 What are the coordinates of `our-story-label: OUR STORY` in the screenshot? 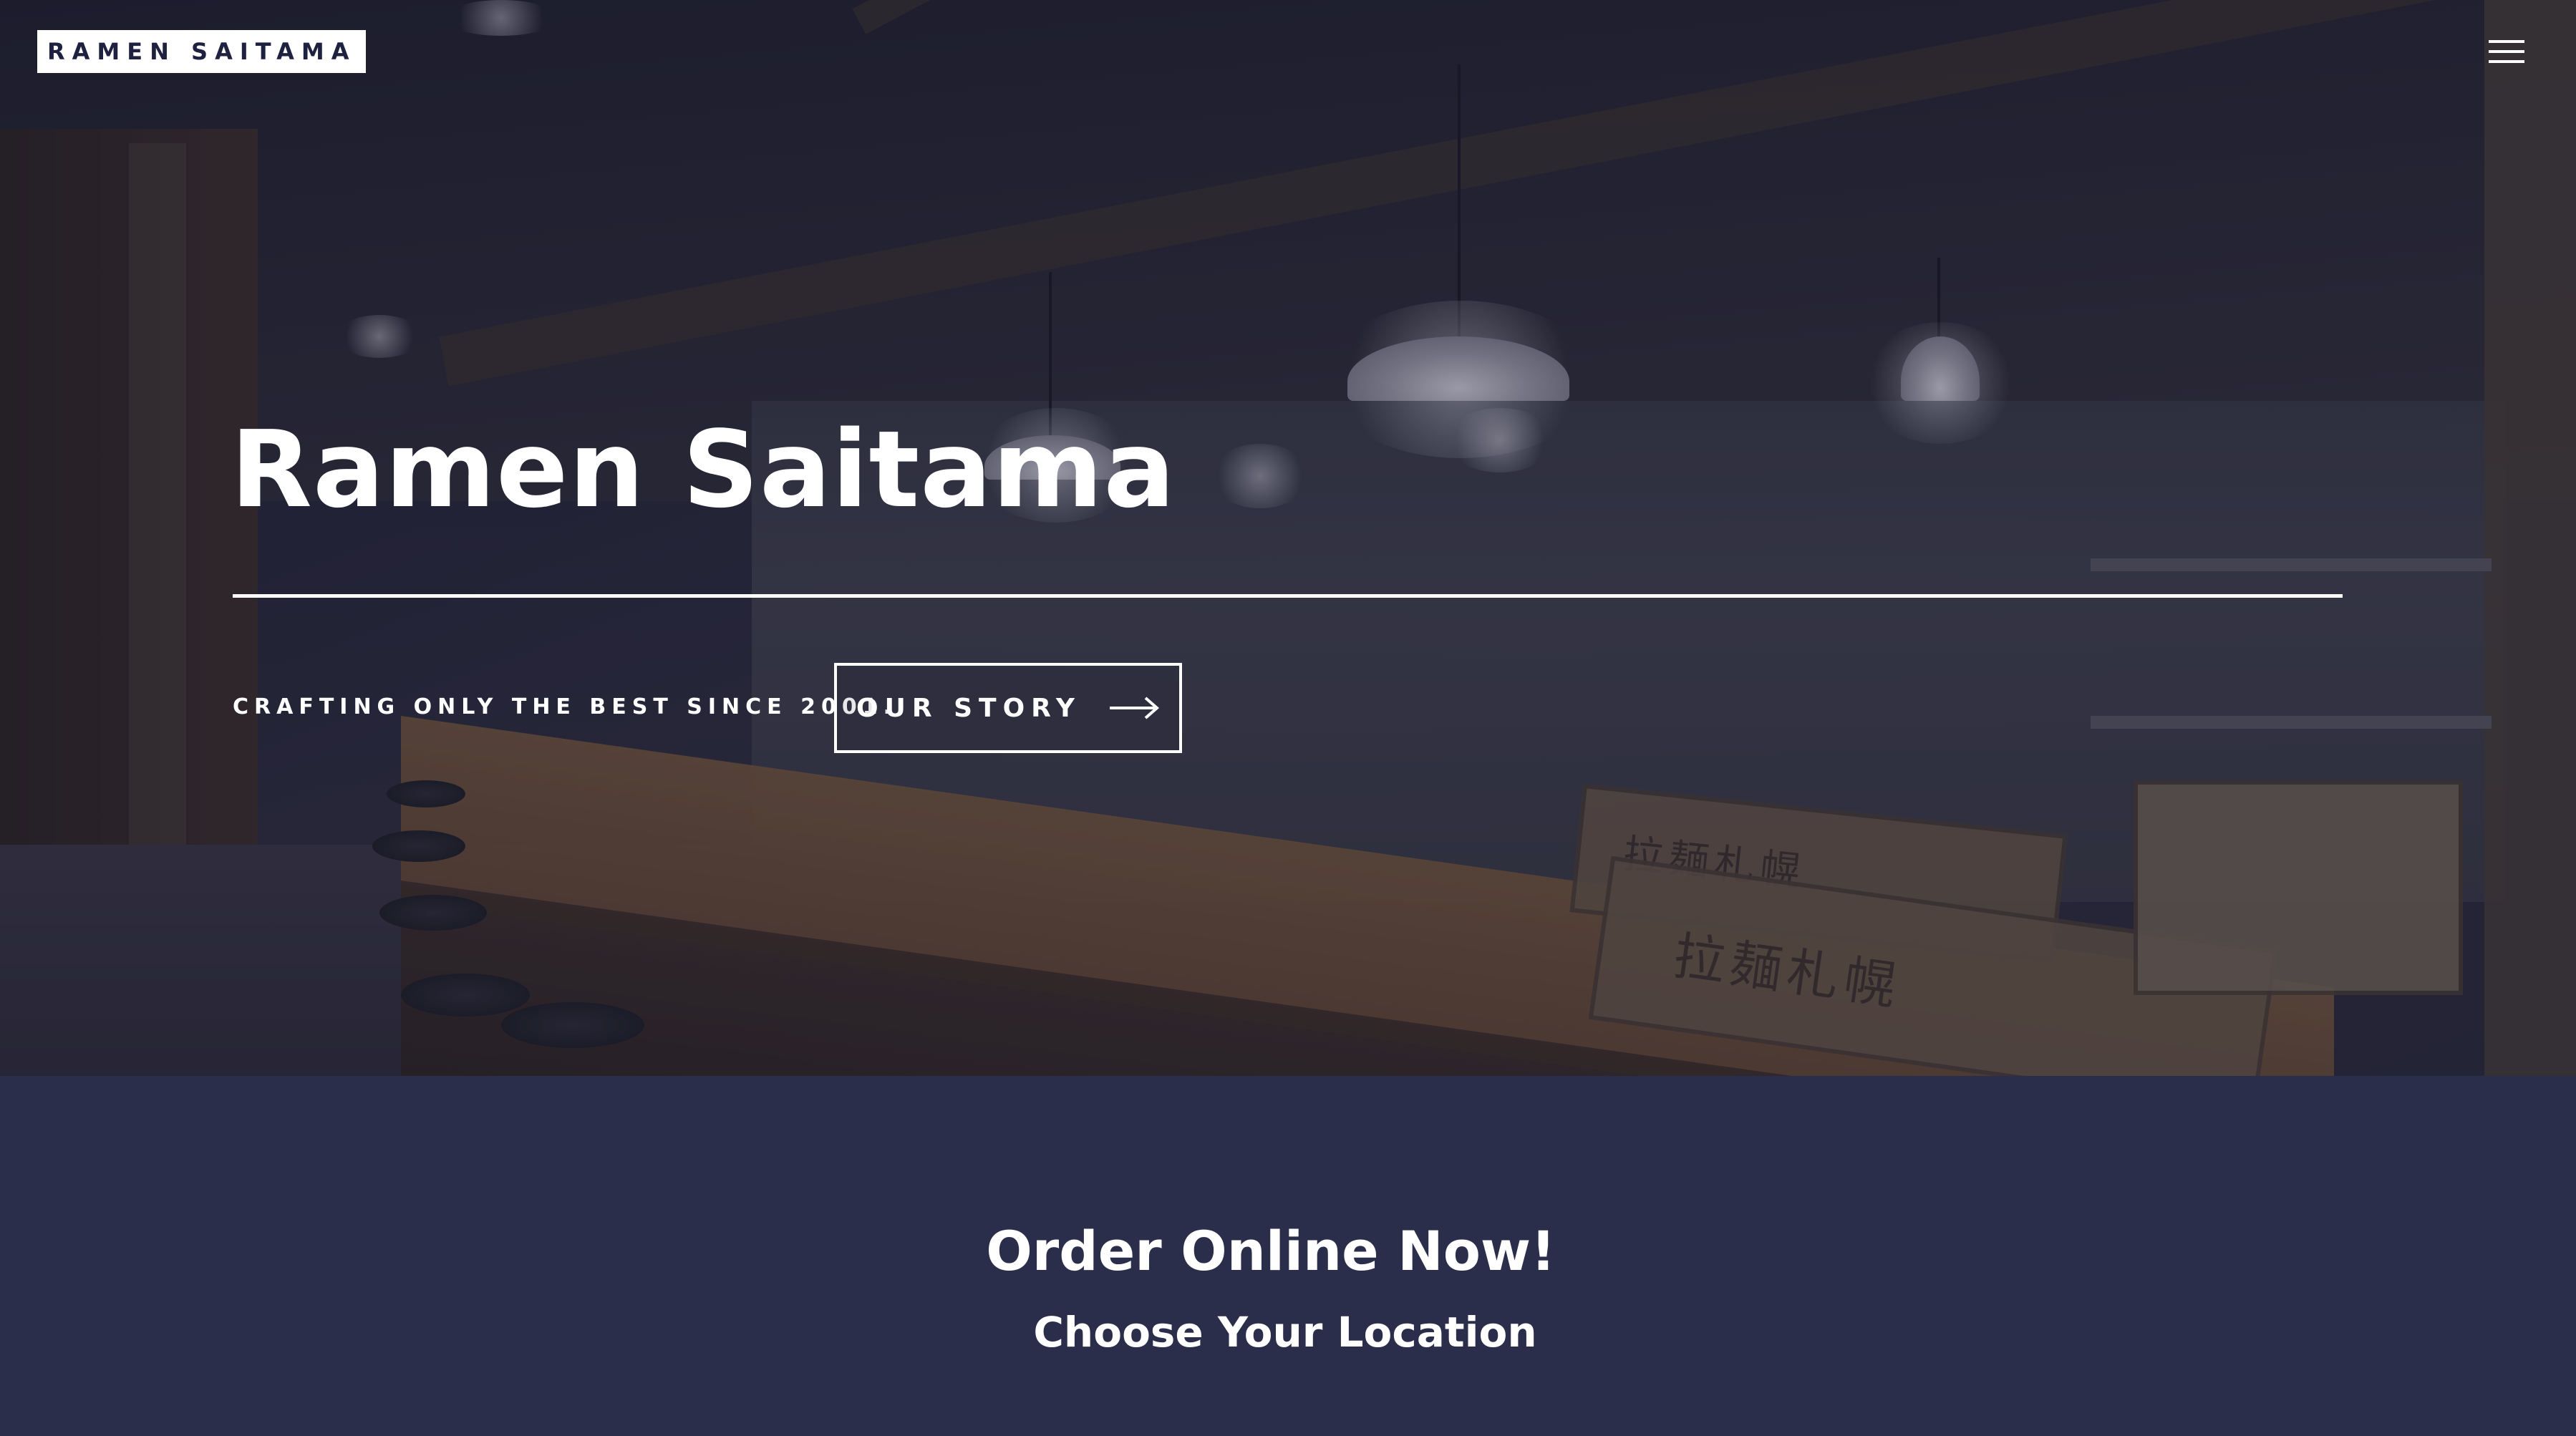 It's located at (968, 708).